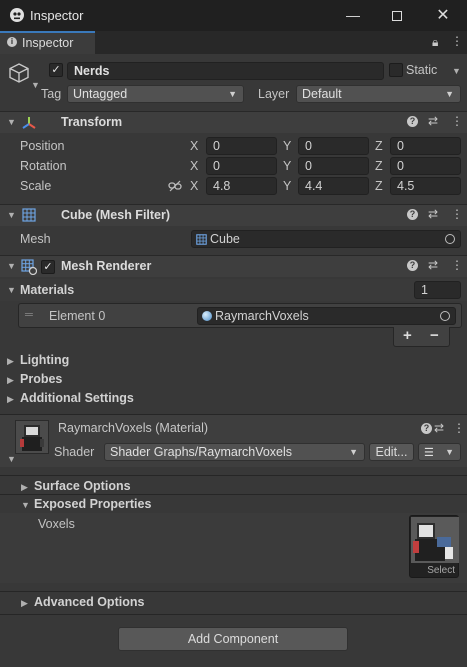 The height and width of the screenshot is (667, 467). Describe the element at coordinates (11, 459) in the screenshot. I see `material-foldout-arrow-icon: ▼` at that location.